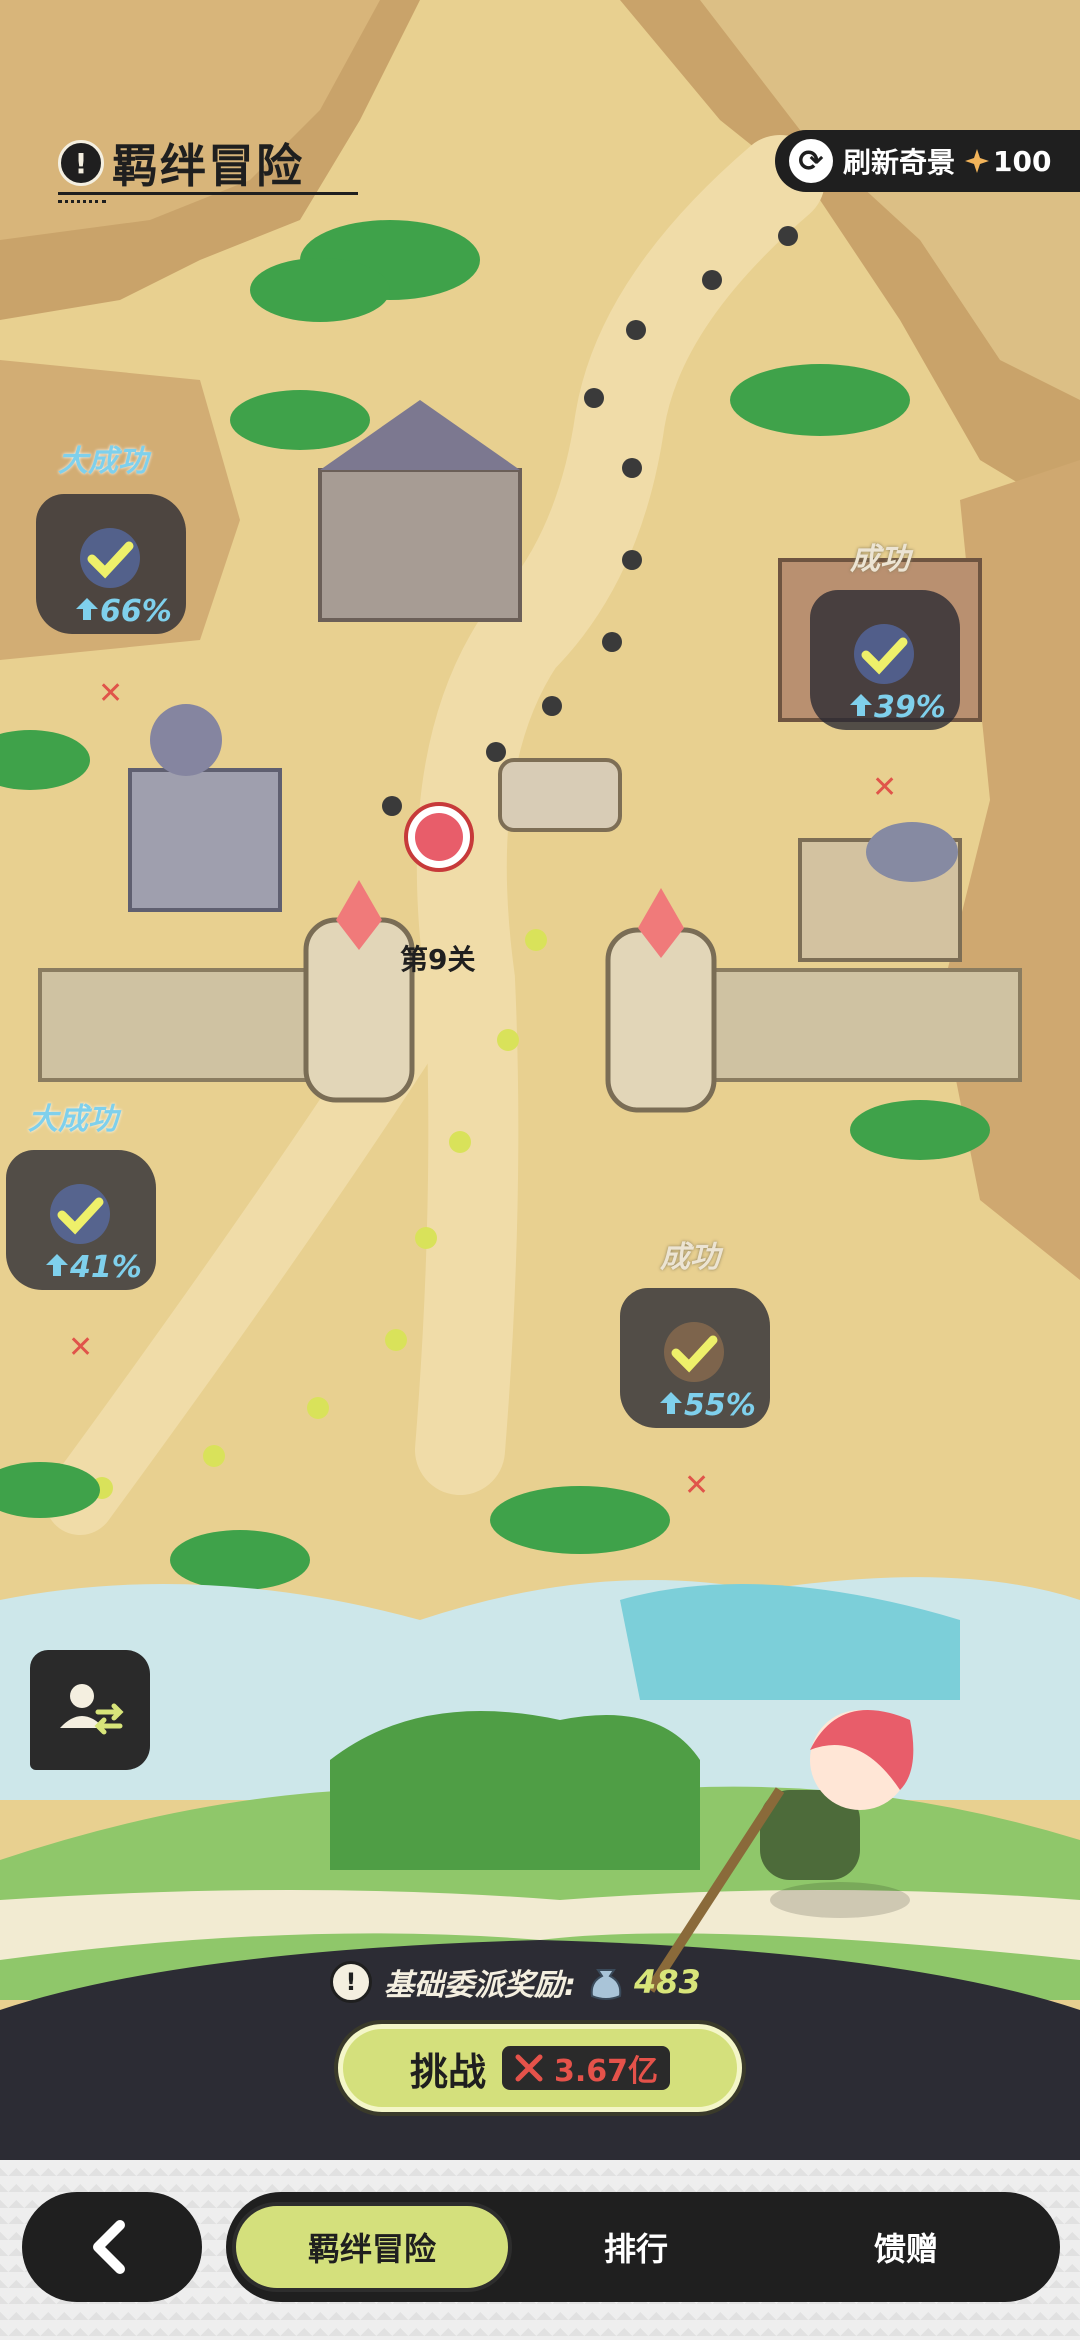  I want to click on player-marker, so click(439, 837).